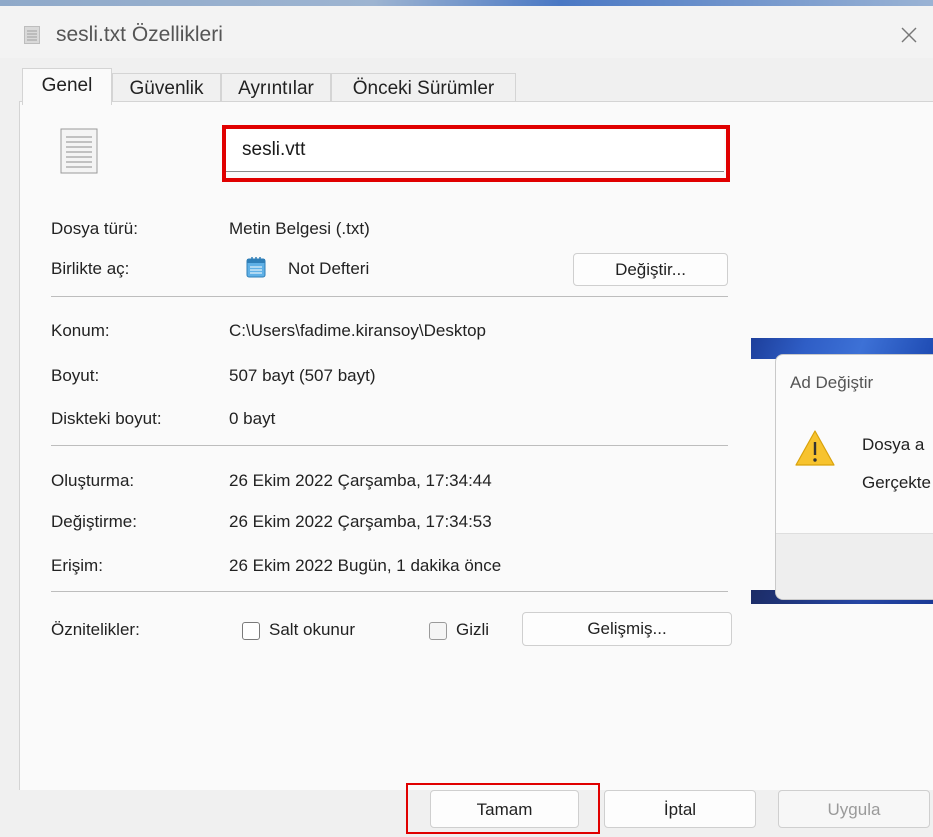  What do you see at coordinates (832, 382) in the screenshot?
I see `rename-dialog-title: Ad Değiştir` at bounding box center [832, 382].